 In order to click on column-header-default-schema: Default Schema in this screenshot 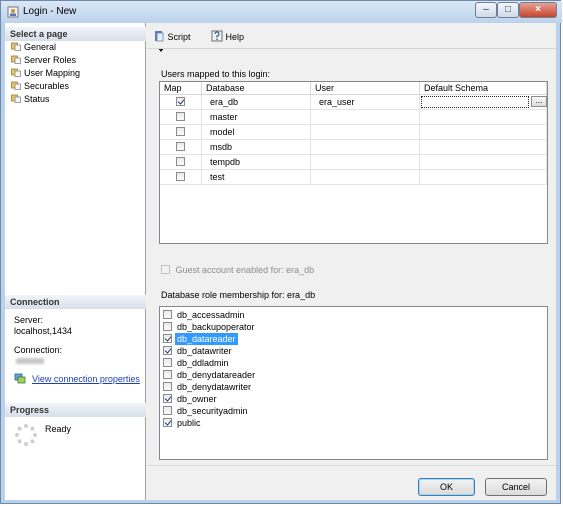, I will do `click(483, 88)`.